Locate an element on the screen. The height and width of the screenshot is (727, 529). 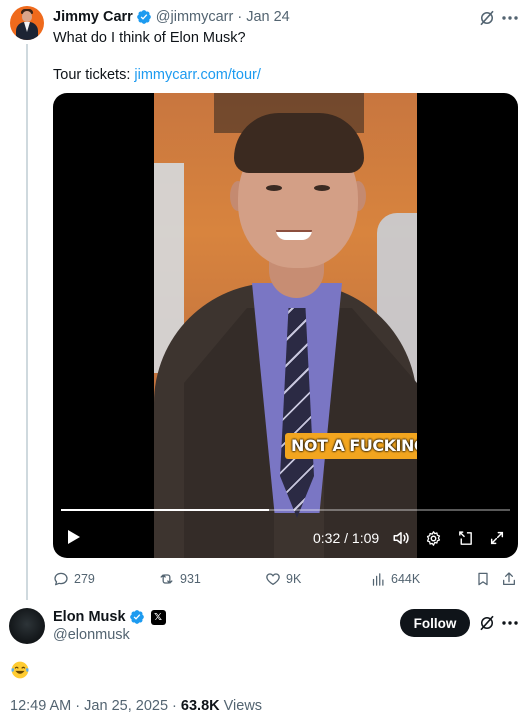
reply-date: Jan 25, 2025 is located at coordinates (126, 706).